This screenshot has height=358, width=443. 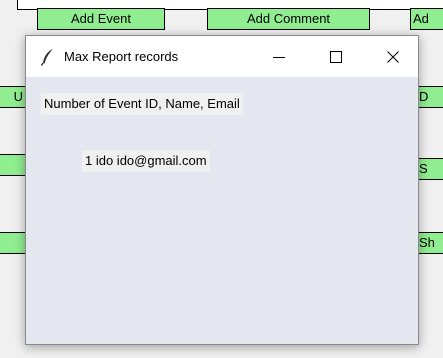 I want to click on close-icon, so click(x=393, y=56).